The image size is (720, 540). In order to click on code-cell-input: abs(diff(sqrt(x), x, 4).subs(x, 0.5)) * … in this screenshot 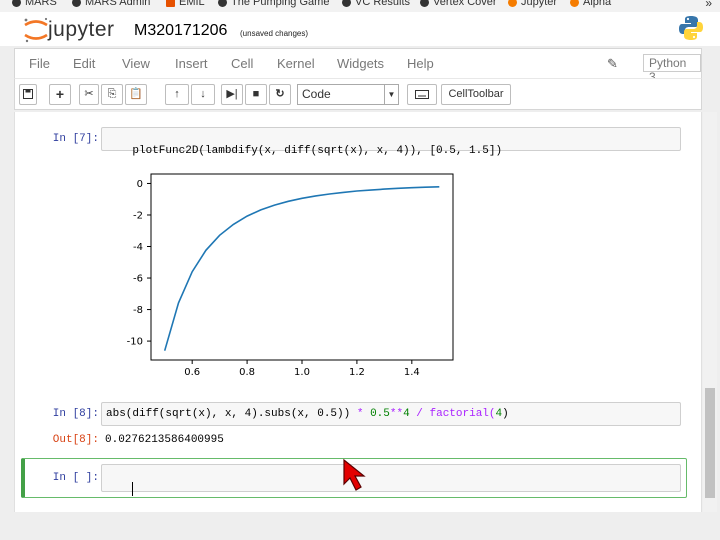, I will do `click(391, 414)`.